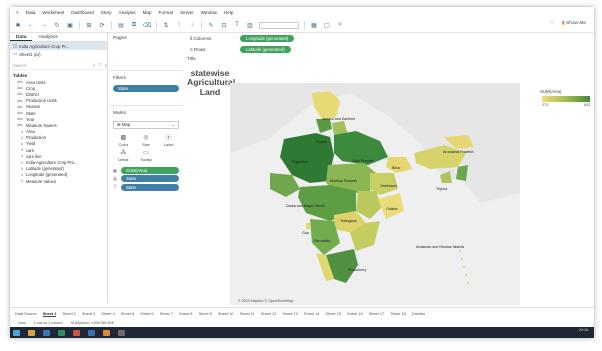 The image size is (602, 351). What do you see at coordinates (192, 25) in the screenshot?
I see `sort-desc-icon: ↓` at bounding box center [192, 25].